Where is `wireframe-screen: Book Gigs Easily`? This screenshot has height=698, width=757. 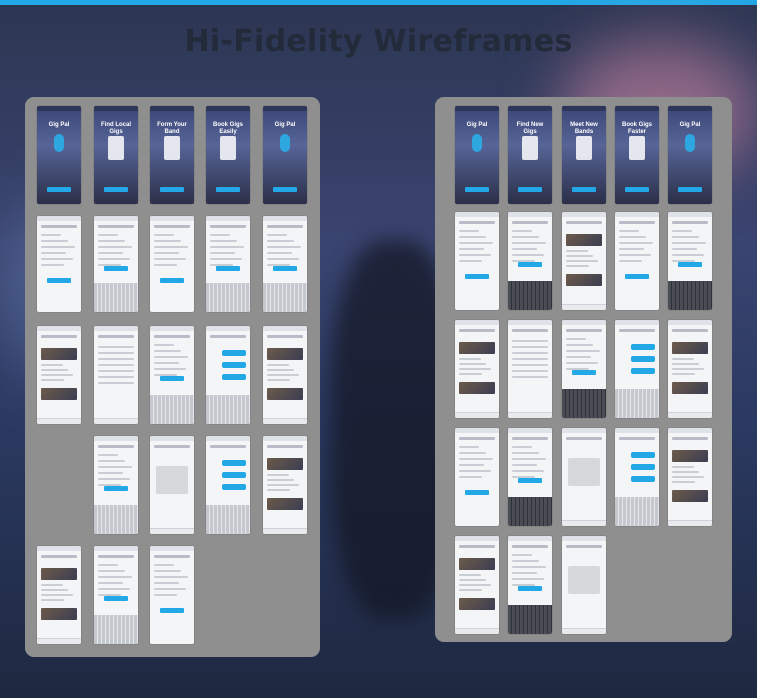 wireframe-screen: Book Gigs Easily is located at coordinates (228, 155).